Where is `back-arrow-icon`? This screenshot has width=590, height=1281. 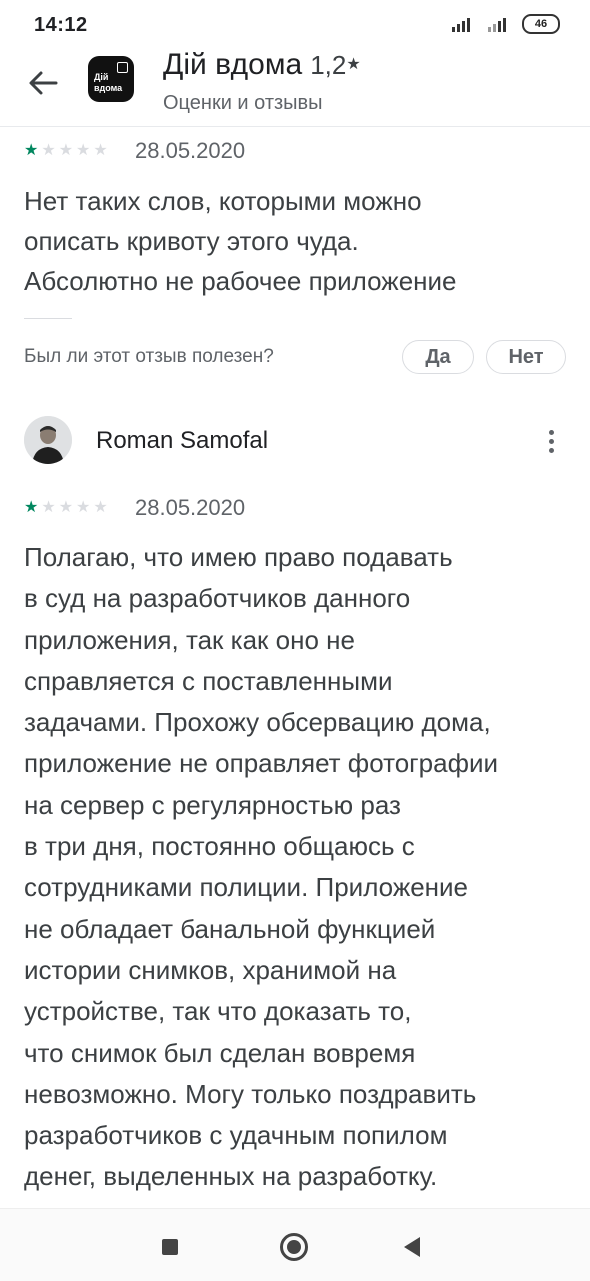
back-arrow-icon is located at coordinates (43, 83).